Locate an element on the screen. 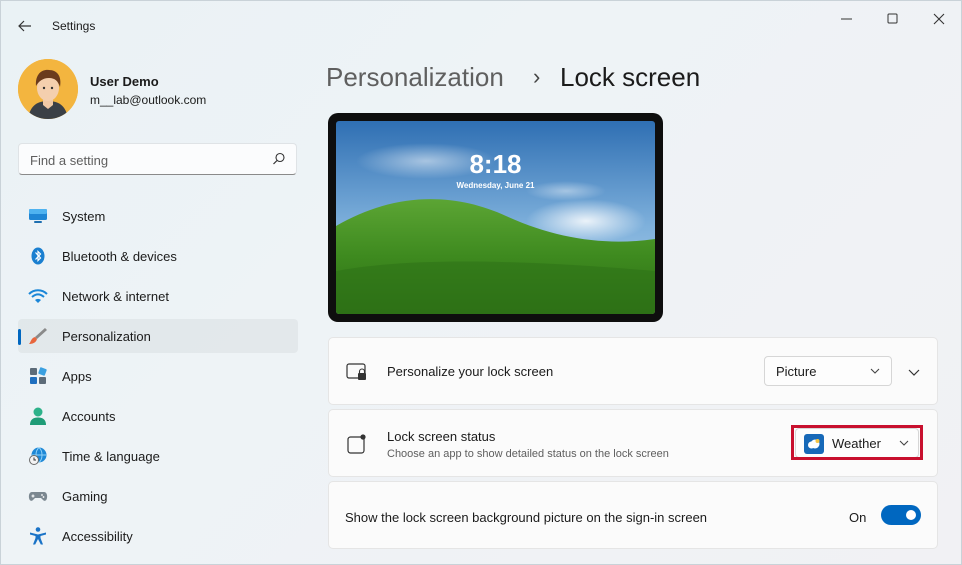  maximize-button is located at coordinates (893, 19).